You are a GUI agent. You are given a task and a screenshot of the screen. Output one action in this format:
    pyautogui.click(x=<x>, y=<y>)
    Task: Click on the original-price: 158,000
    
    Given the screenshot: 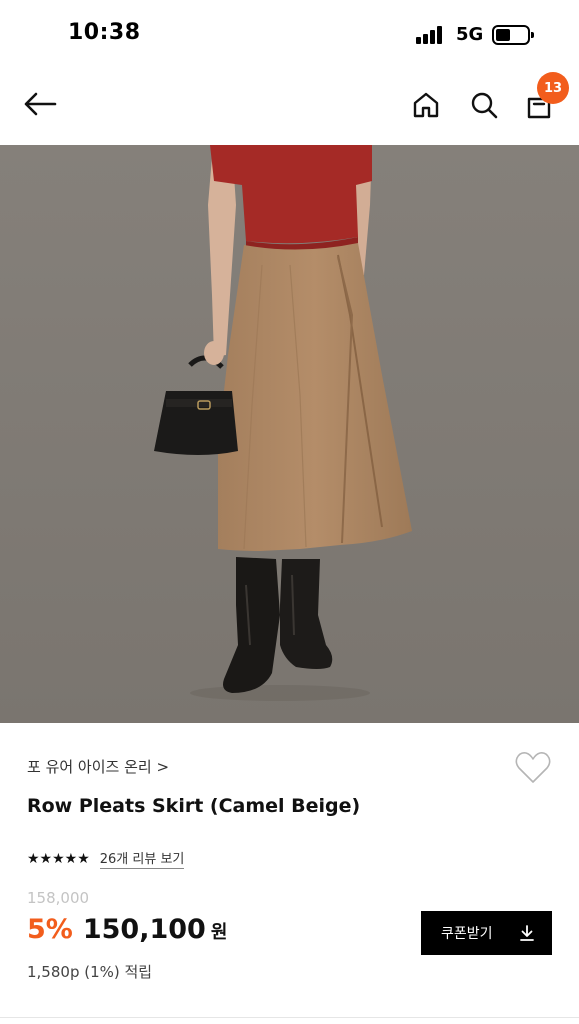 What is the action you would take?
    pyautogui.click(x=58, y=898)
    